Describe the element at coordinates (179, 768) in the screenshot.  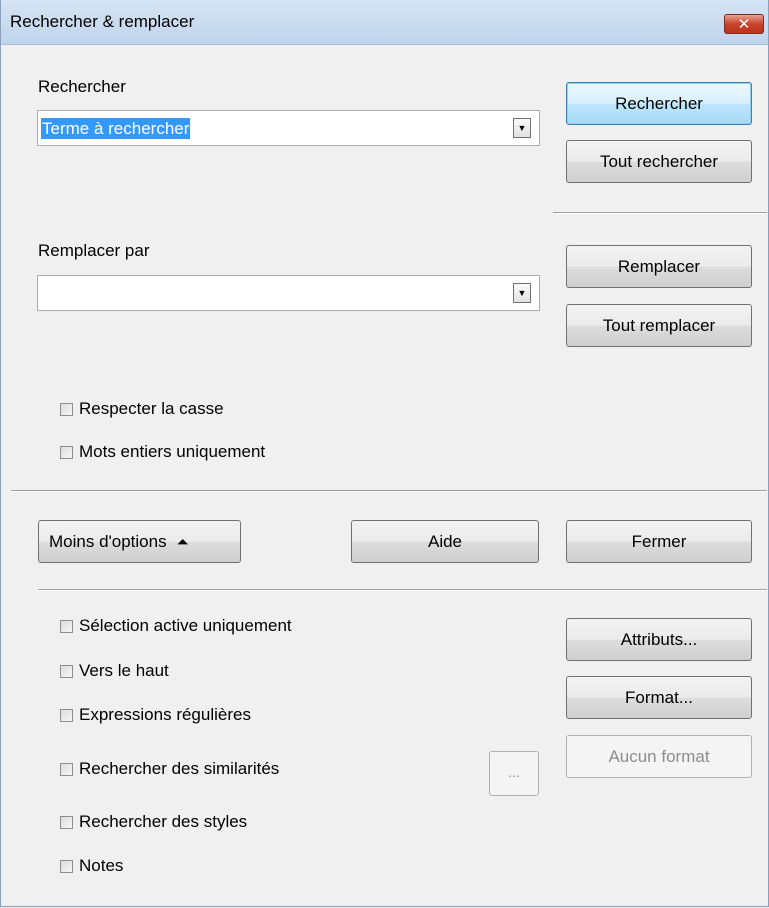
I see `similarity-label: Rechercher des similarités` at that location.